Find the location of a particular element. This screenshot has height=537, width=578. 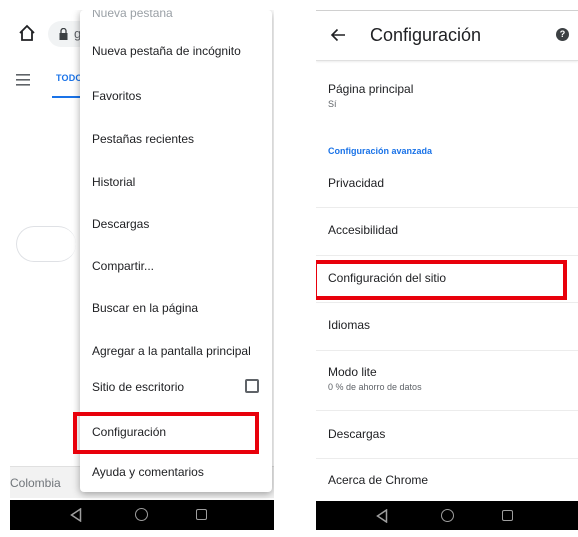

page-title: Configuración is located at coordinates (426, 35).